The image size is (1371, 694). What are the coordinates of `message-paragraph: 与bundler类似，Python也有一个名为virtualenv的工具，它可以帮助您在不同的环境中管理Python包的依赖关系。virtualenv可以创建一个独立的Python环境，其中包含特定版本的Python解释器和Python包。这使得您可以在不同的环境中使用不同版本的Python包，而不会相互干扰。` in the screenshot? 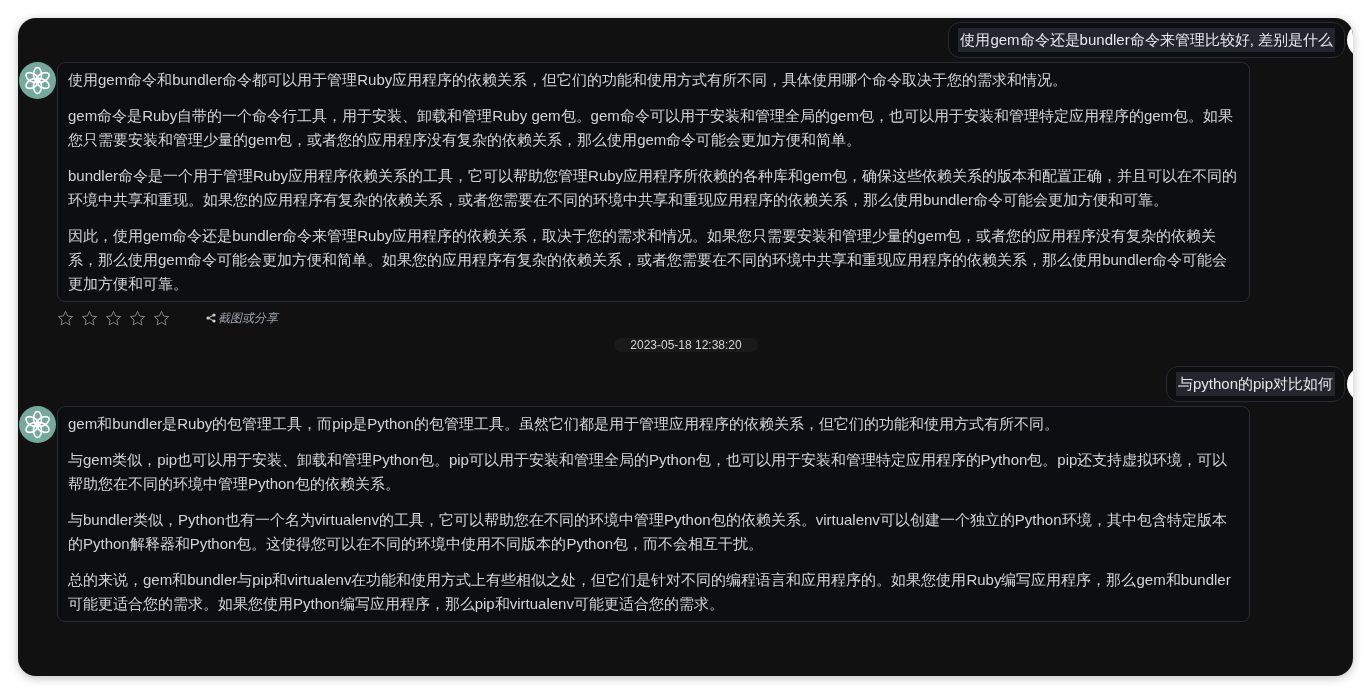 It's located at (648, 532).